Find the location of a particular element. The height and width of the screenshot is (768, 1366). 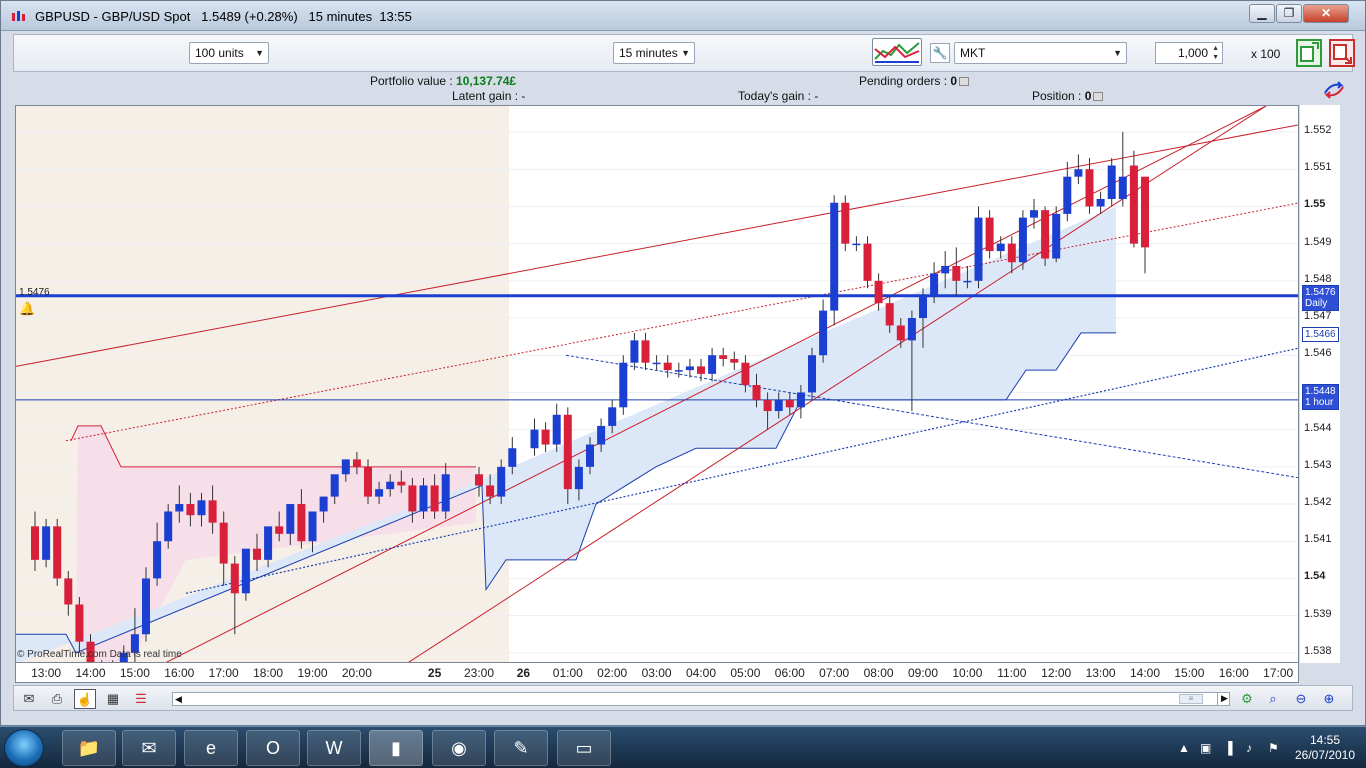

remote-desktop-icon: ▭ is located at coordinates (584, 748).